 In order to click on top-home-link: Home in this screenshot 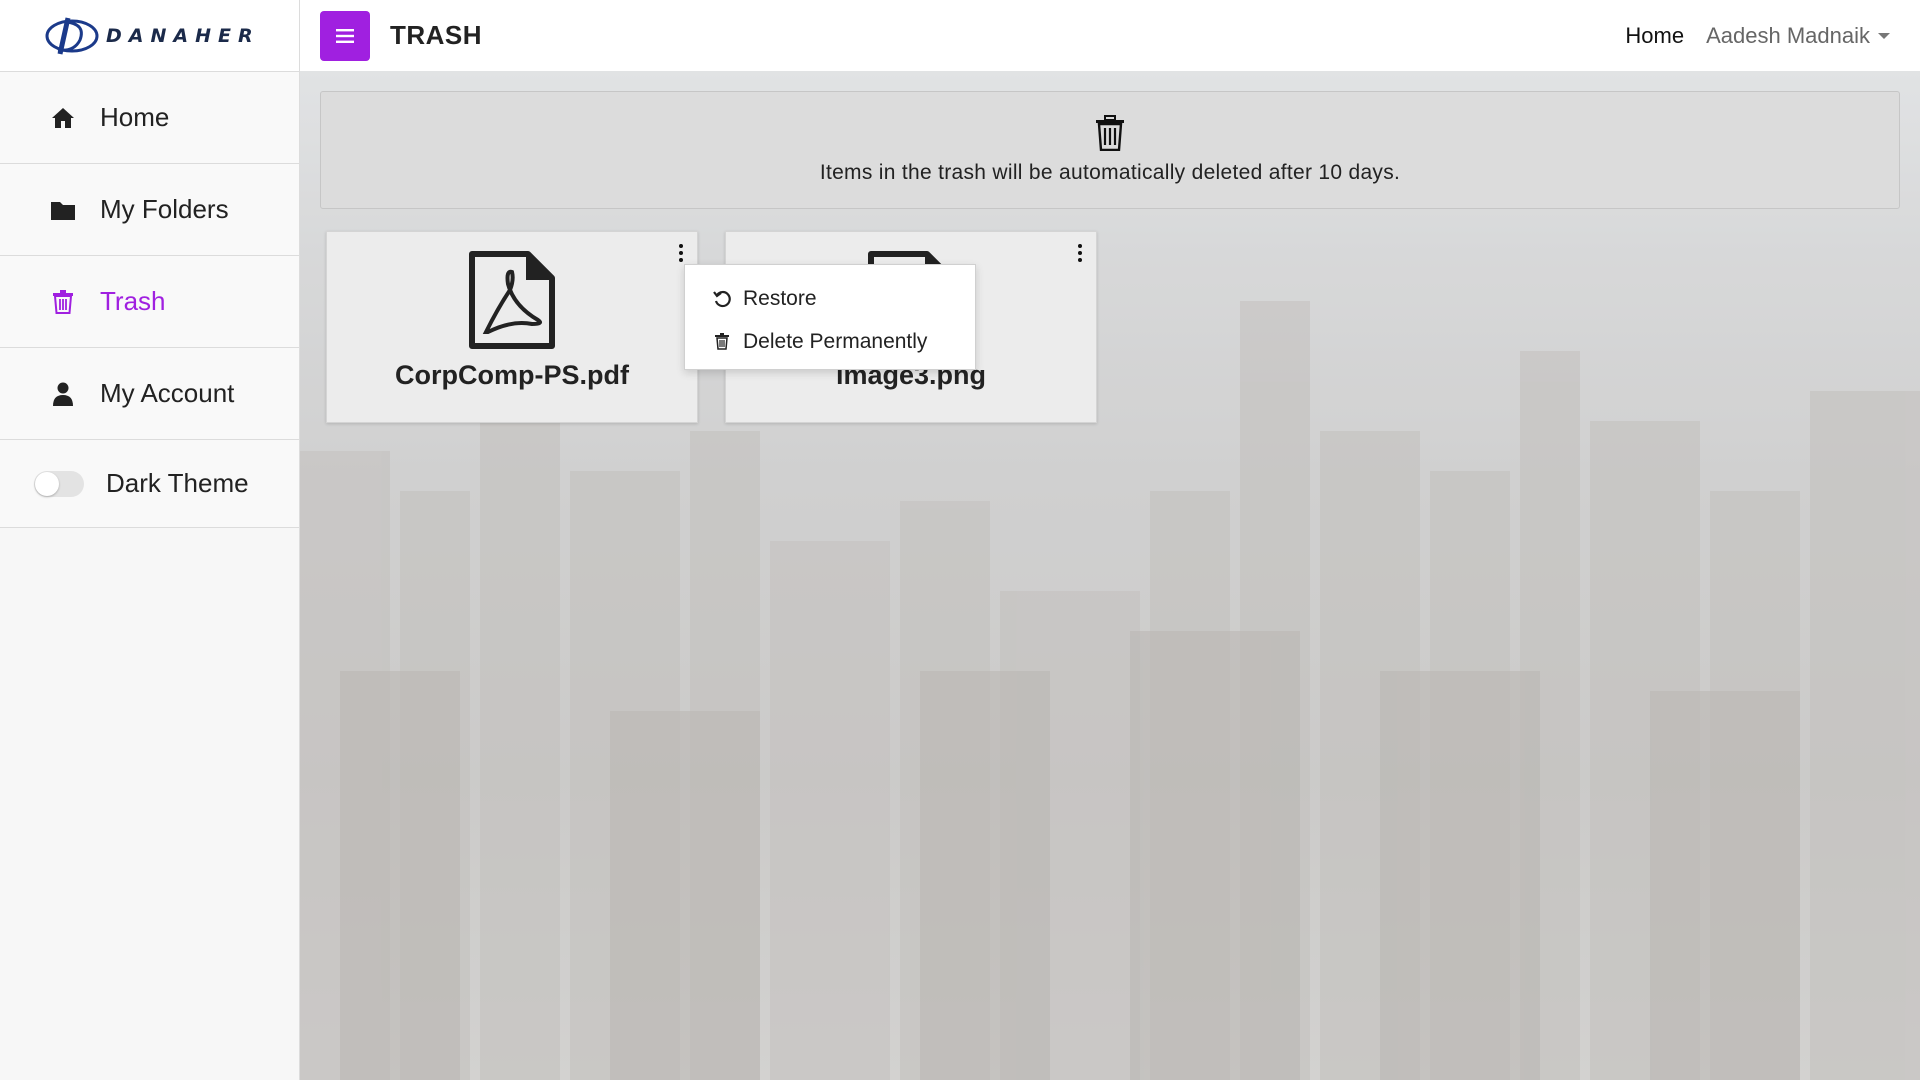, I will do `click(1654, 36)`.